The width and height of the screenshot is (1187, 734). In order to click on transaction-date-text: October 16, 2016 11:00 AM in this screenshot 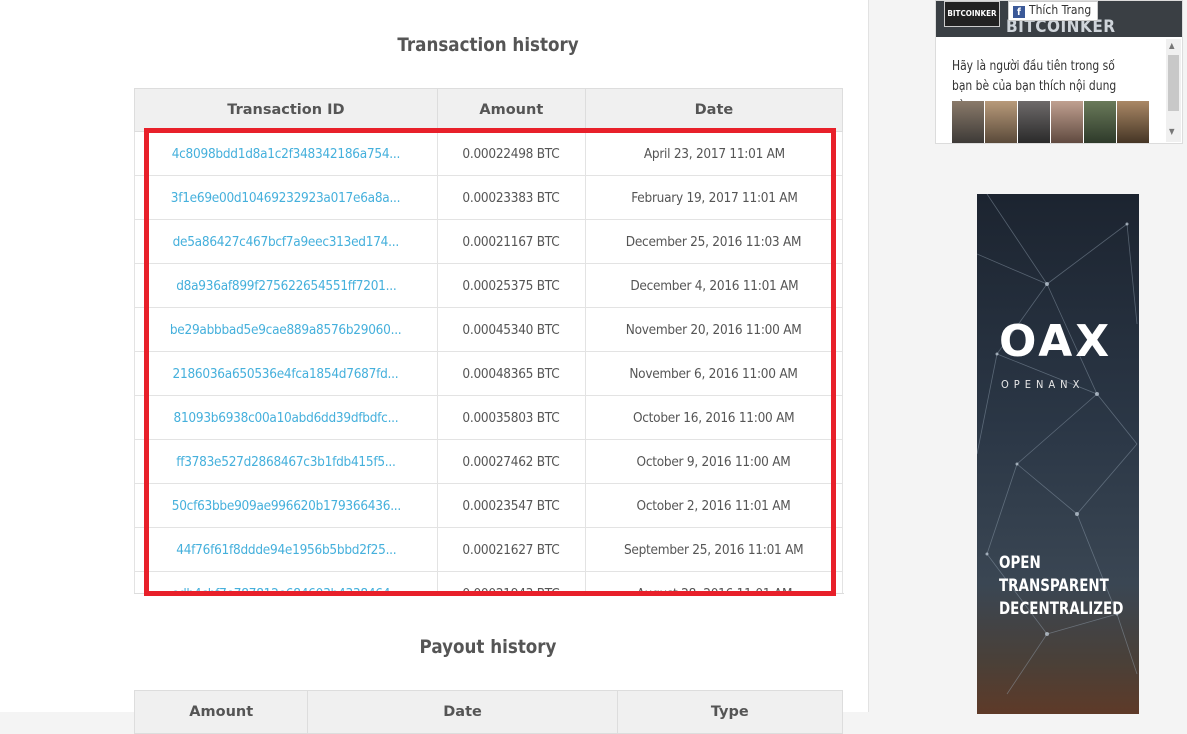, I will do `click(714, 417)`.